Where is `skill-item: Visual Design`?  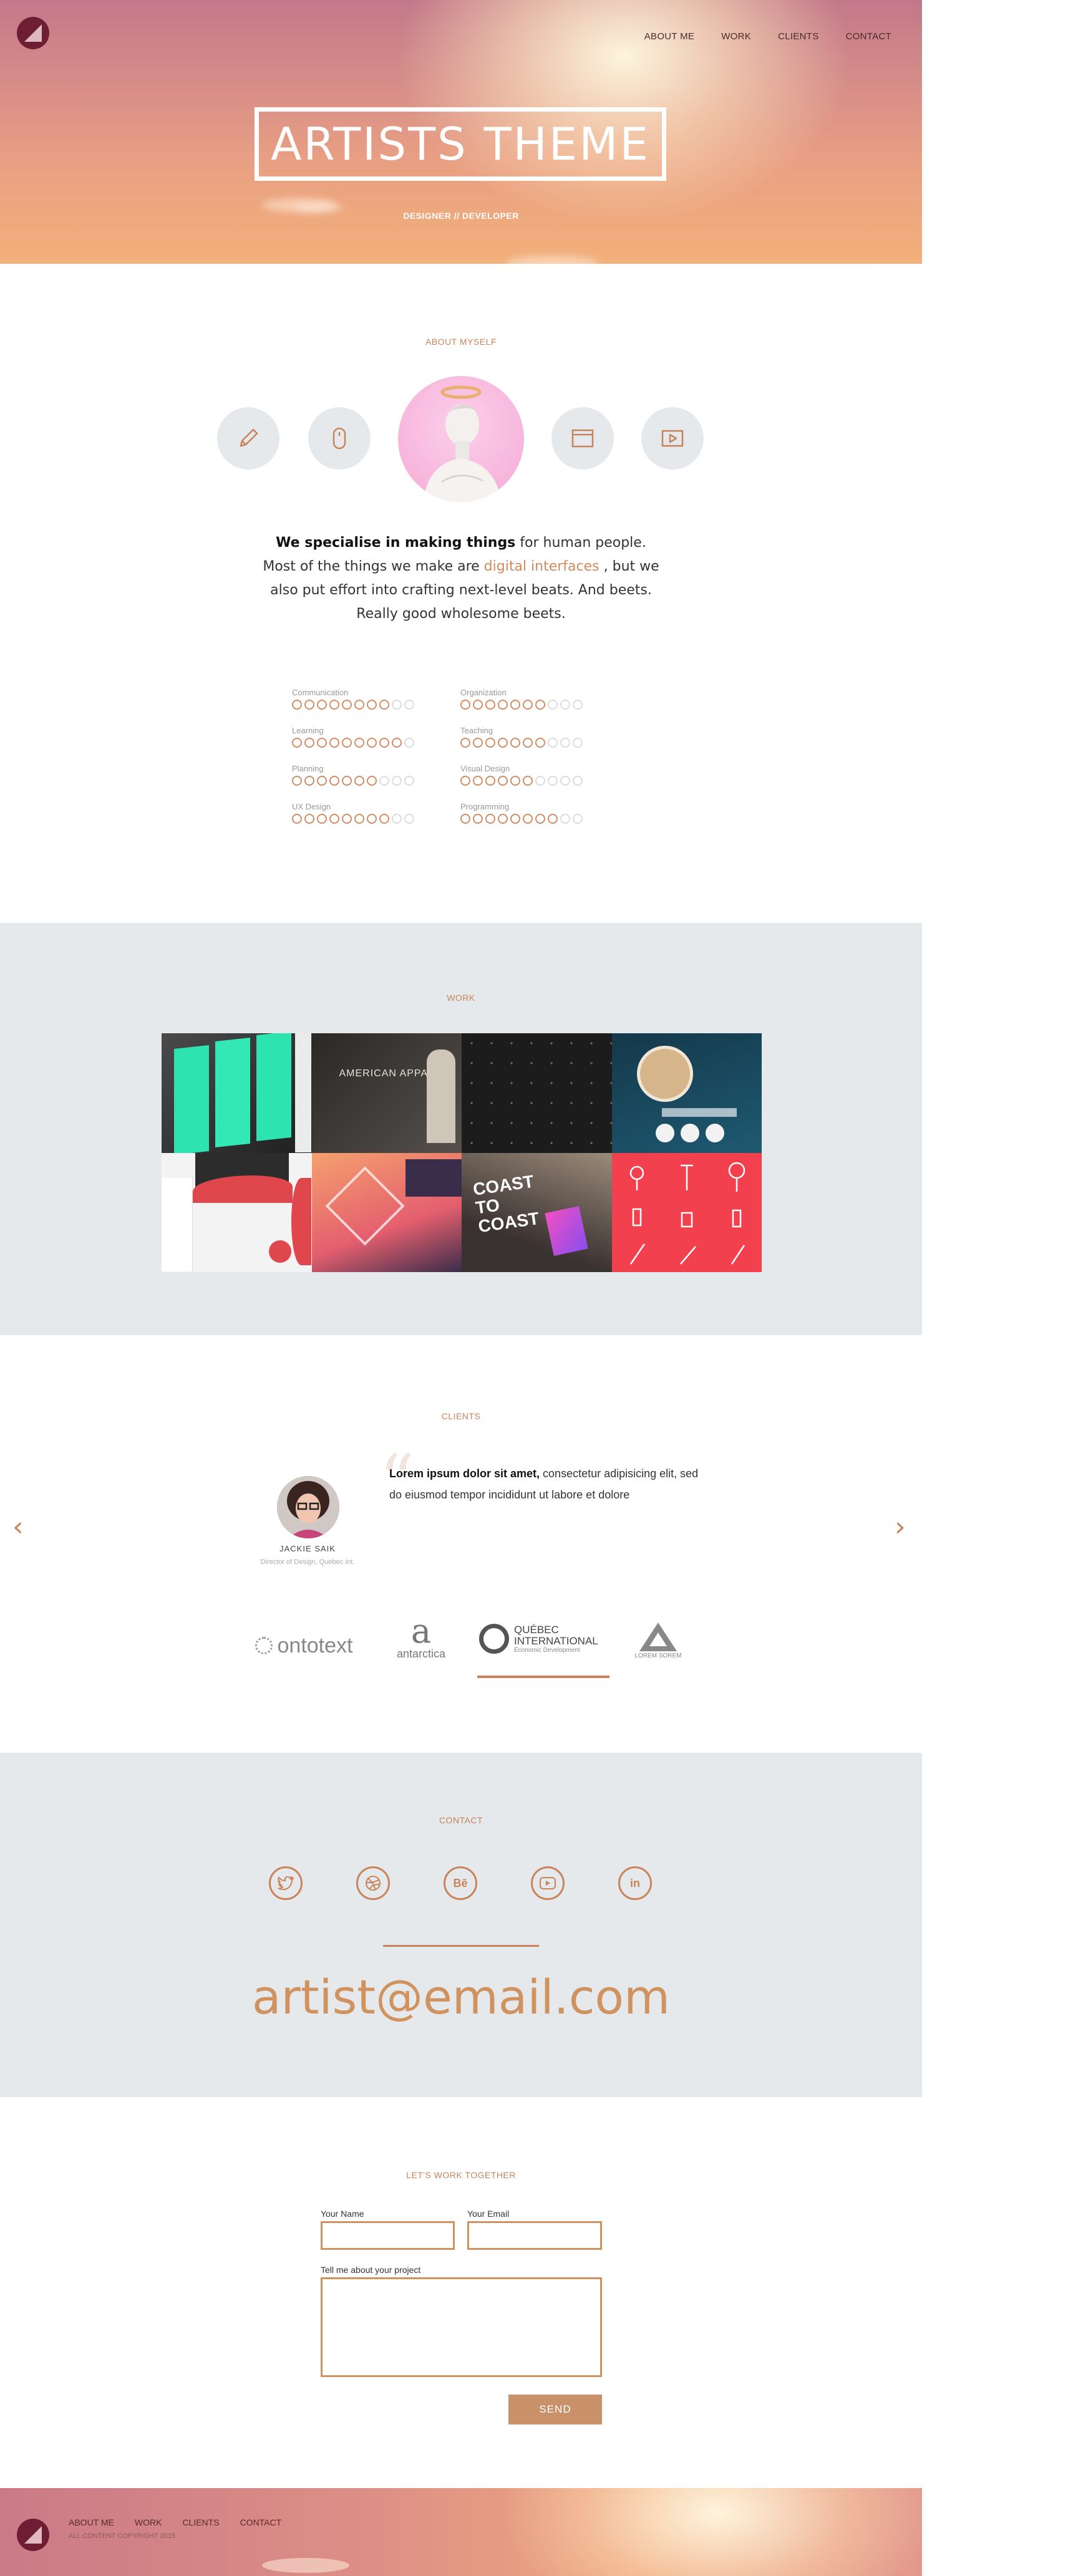
skill-item: Visual Design is located at coordinates (544, 775).